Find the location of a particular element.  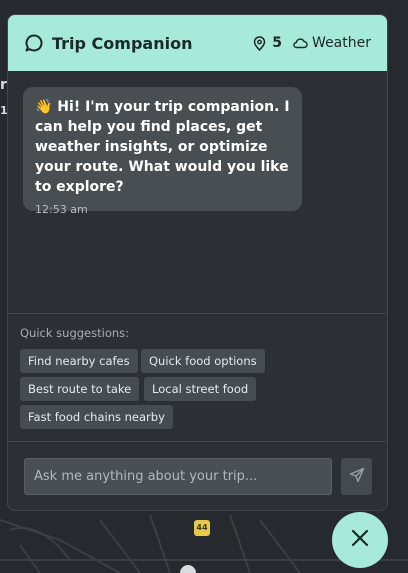

road-badge: 44 is located at coordinates (202, 528).